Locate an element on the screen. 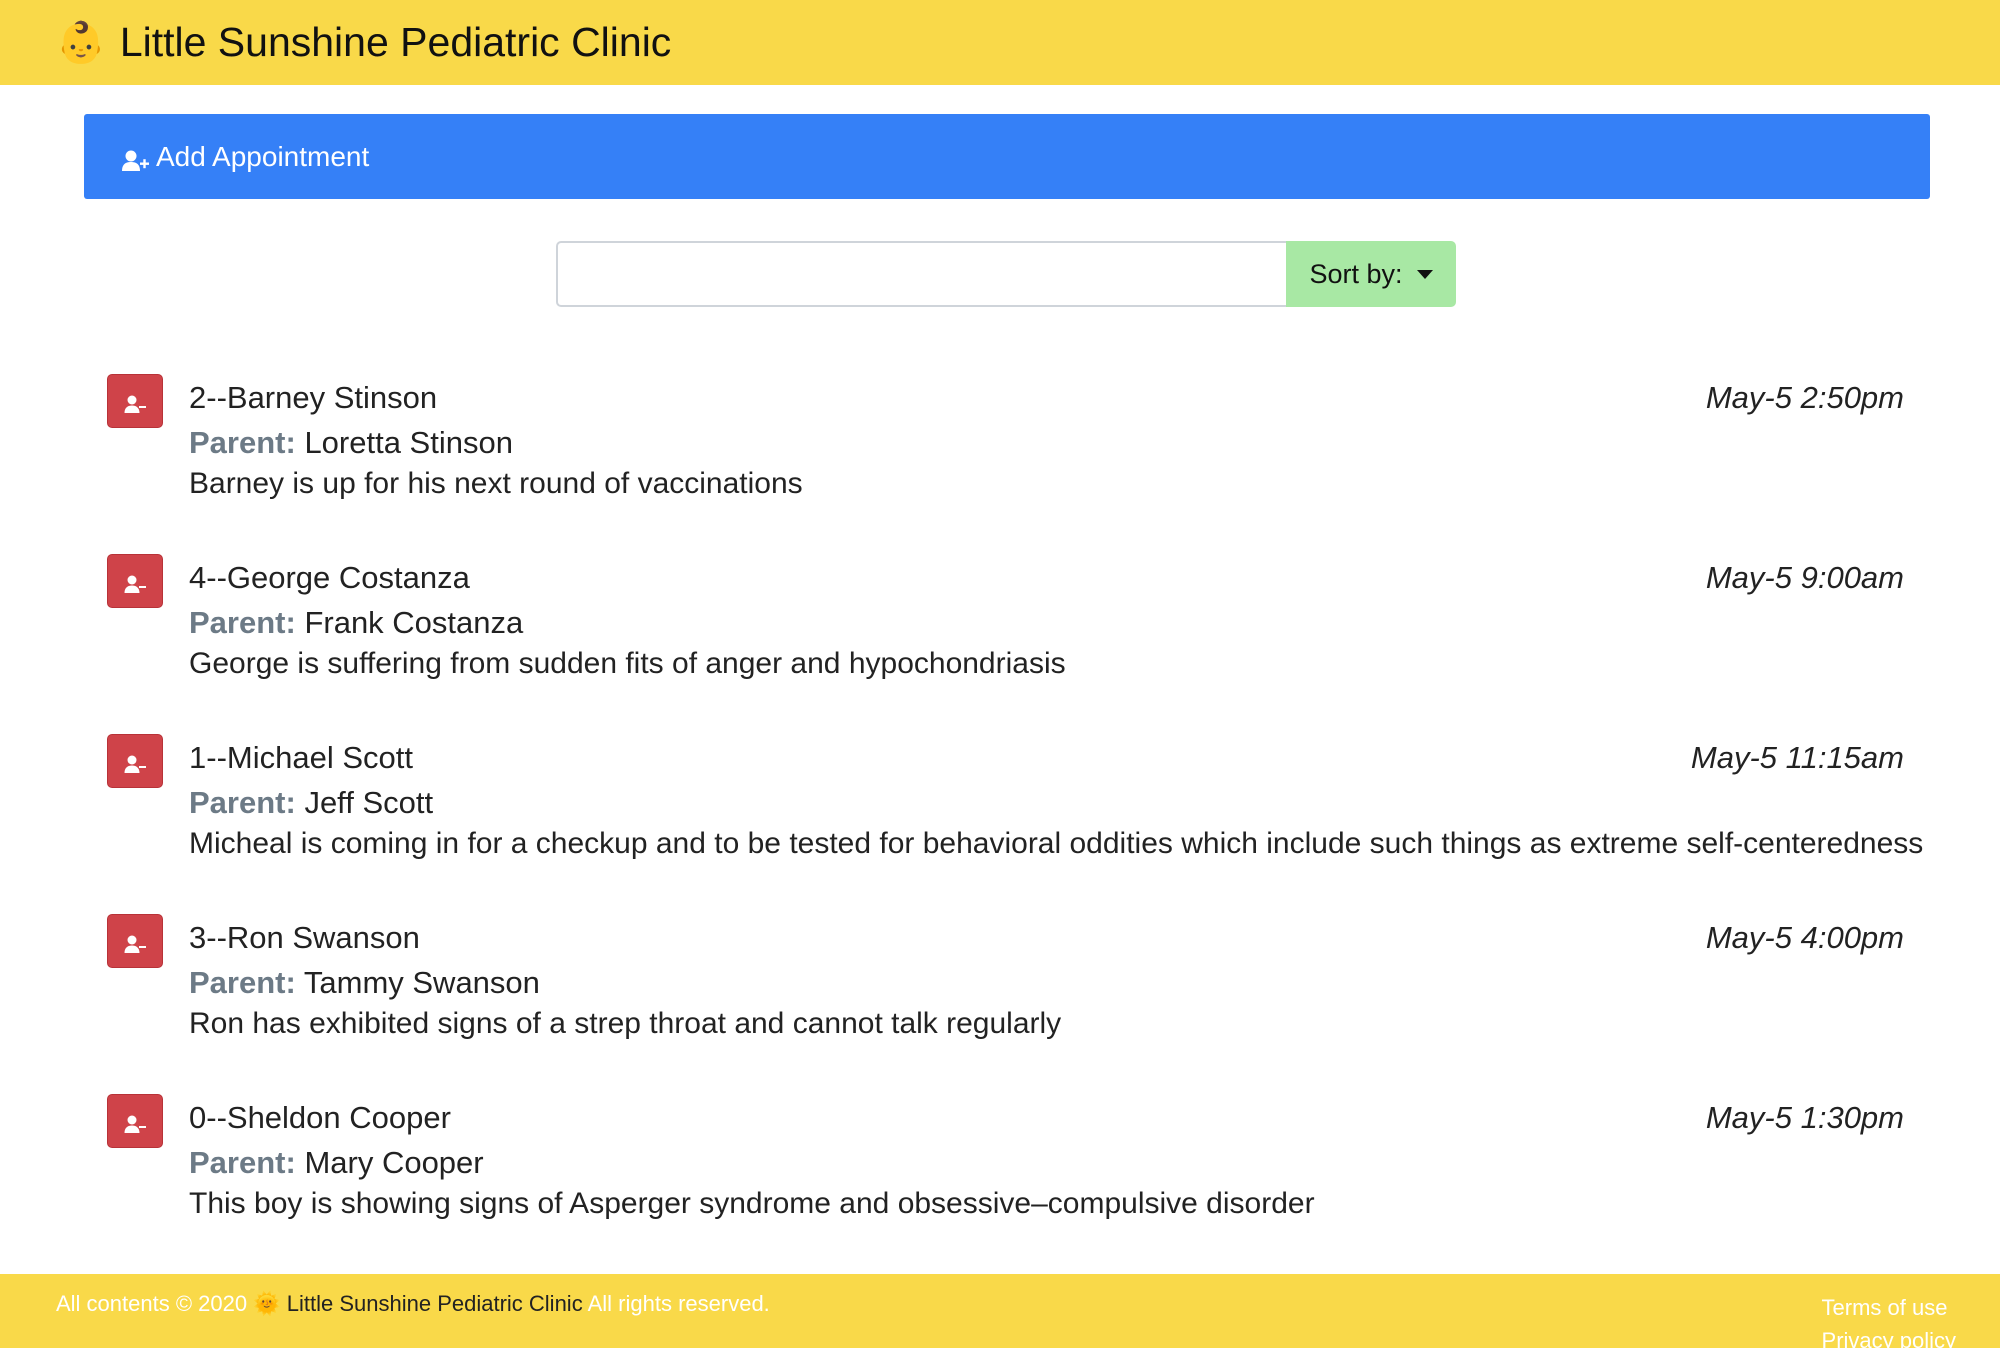  caret-down-icon is located at coordinates (1424, 274).